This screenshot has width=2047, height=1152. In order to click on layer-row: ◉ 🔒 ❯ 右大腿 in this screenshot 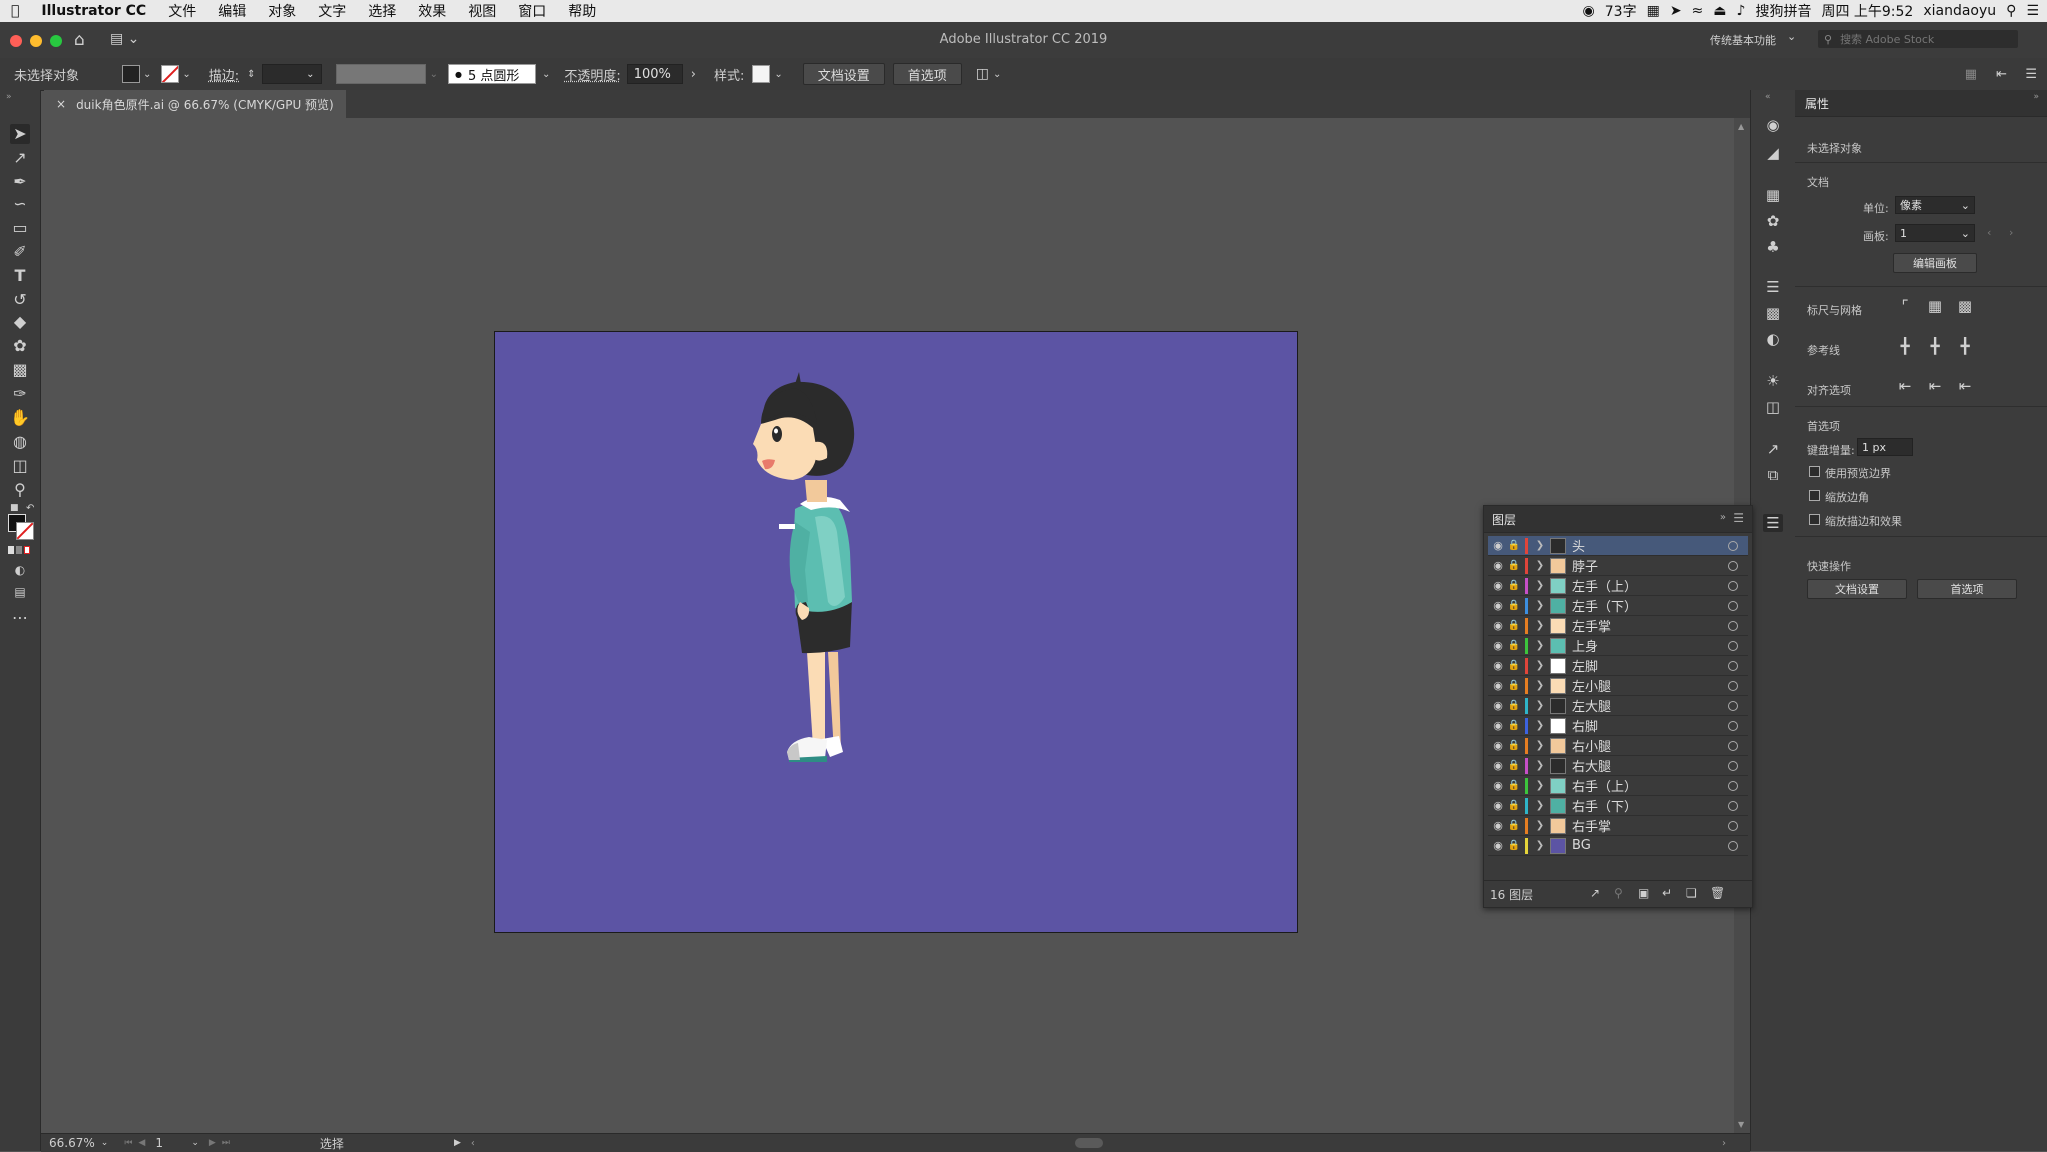, I will do `click(1618, 766)`.